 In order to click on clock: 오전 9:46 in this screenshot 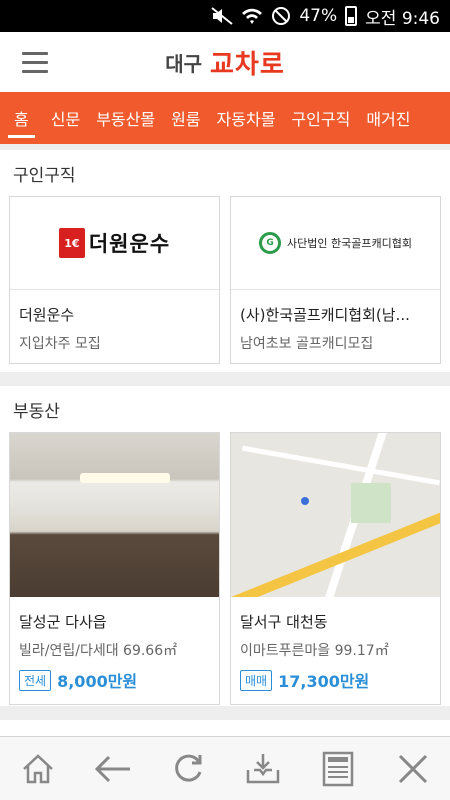, I will do `click(402, 18)`.